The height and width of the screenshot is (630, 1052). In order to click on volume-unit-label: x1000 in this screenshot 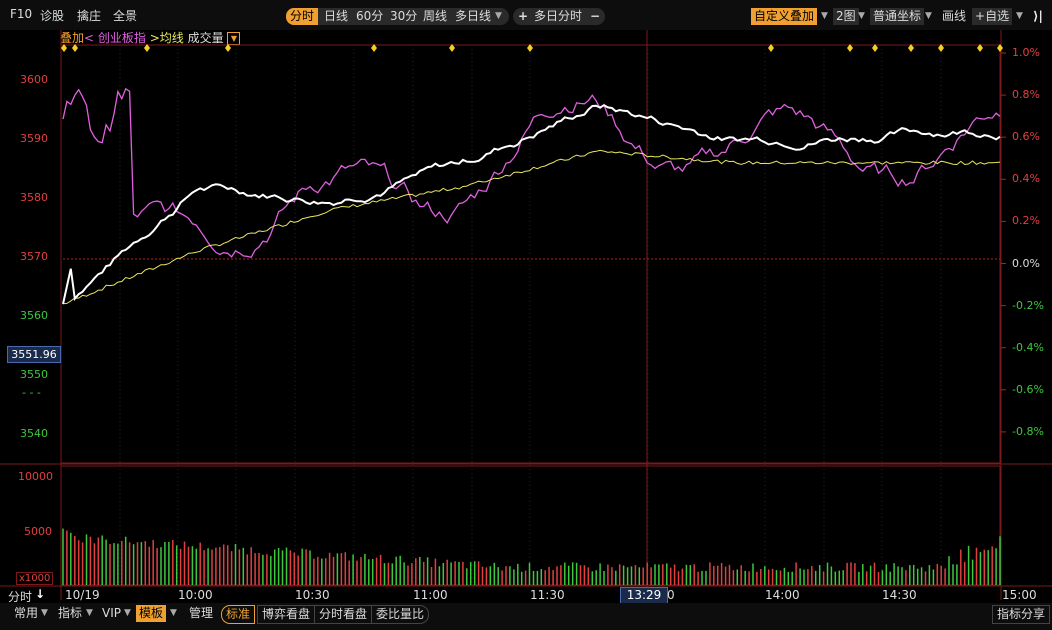, I will do `click(35, 578)`.